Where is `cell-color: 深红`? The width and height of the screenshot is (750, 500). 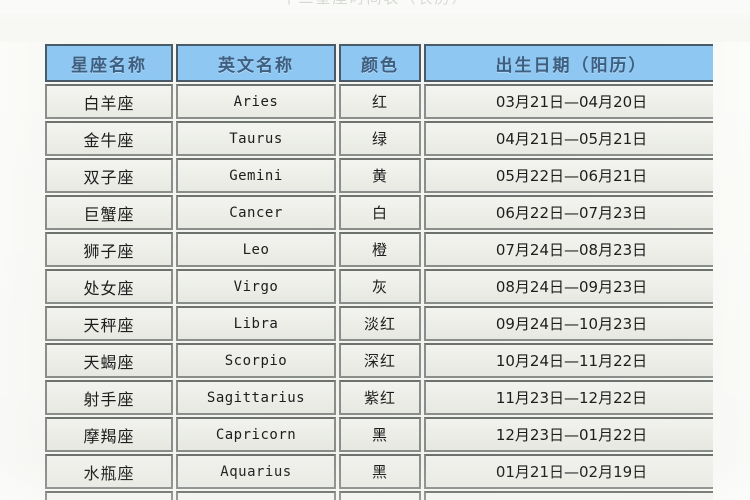
cell-color: 深红 is located at coordinates (380, 360).